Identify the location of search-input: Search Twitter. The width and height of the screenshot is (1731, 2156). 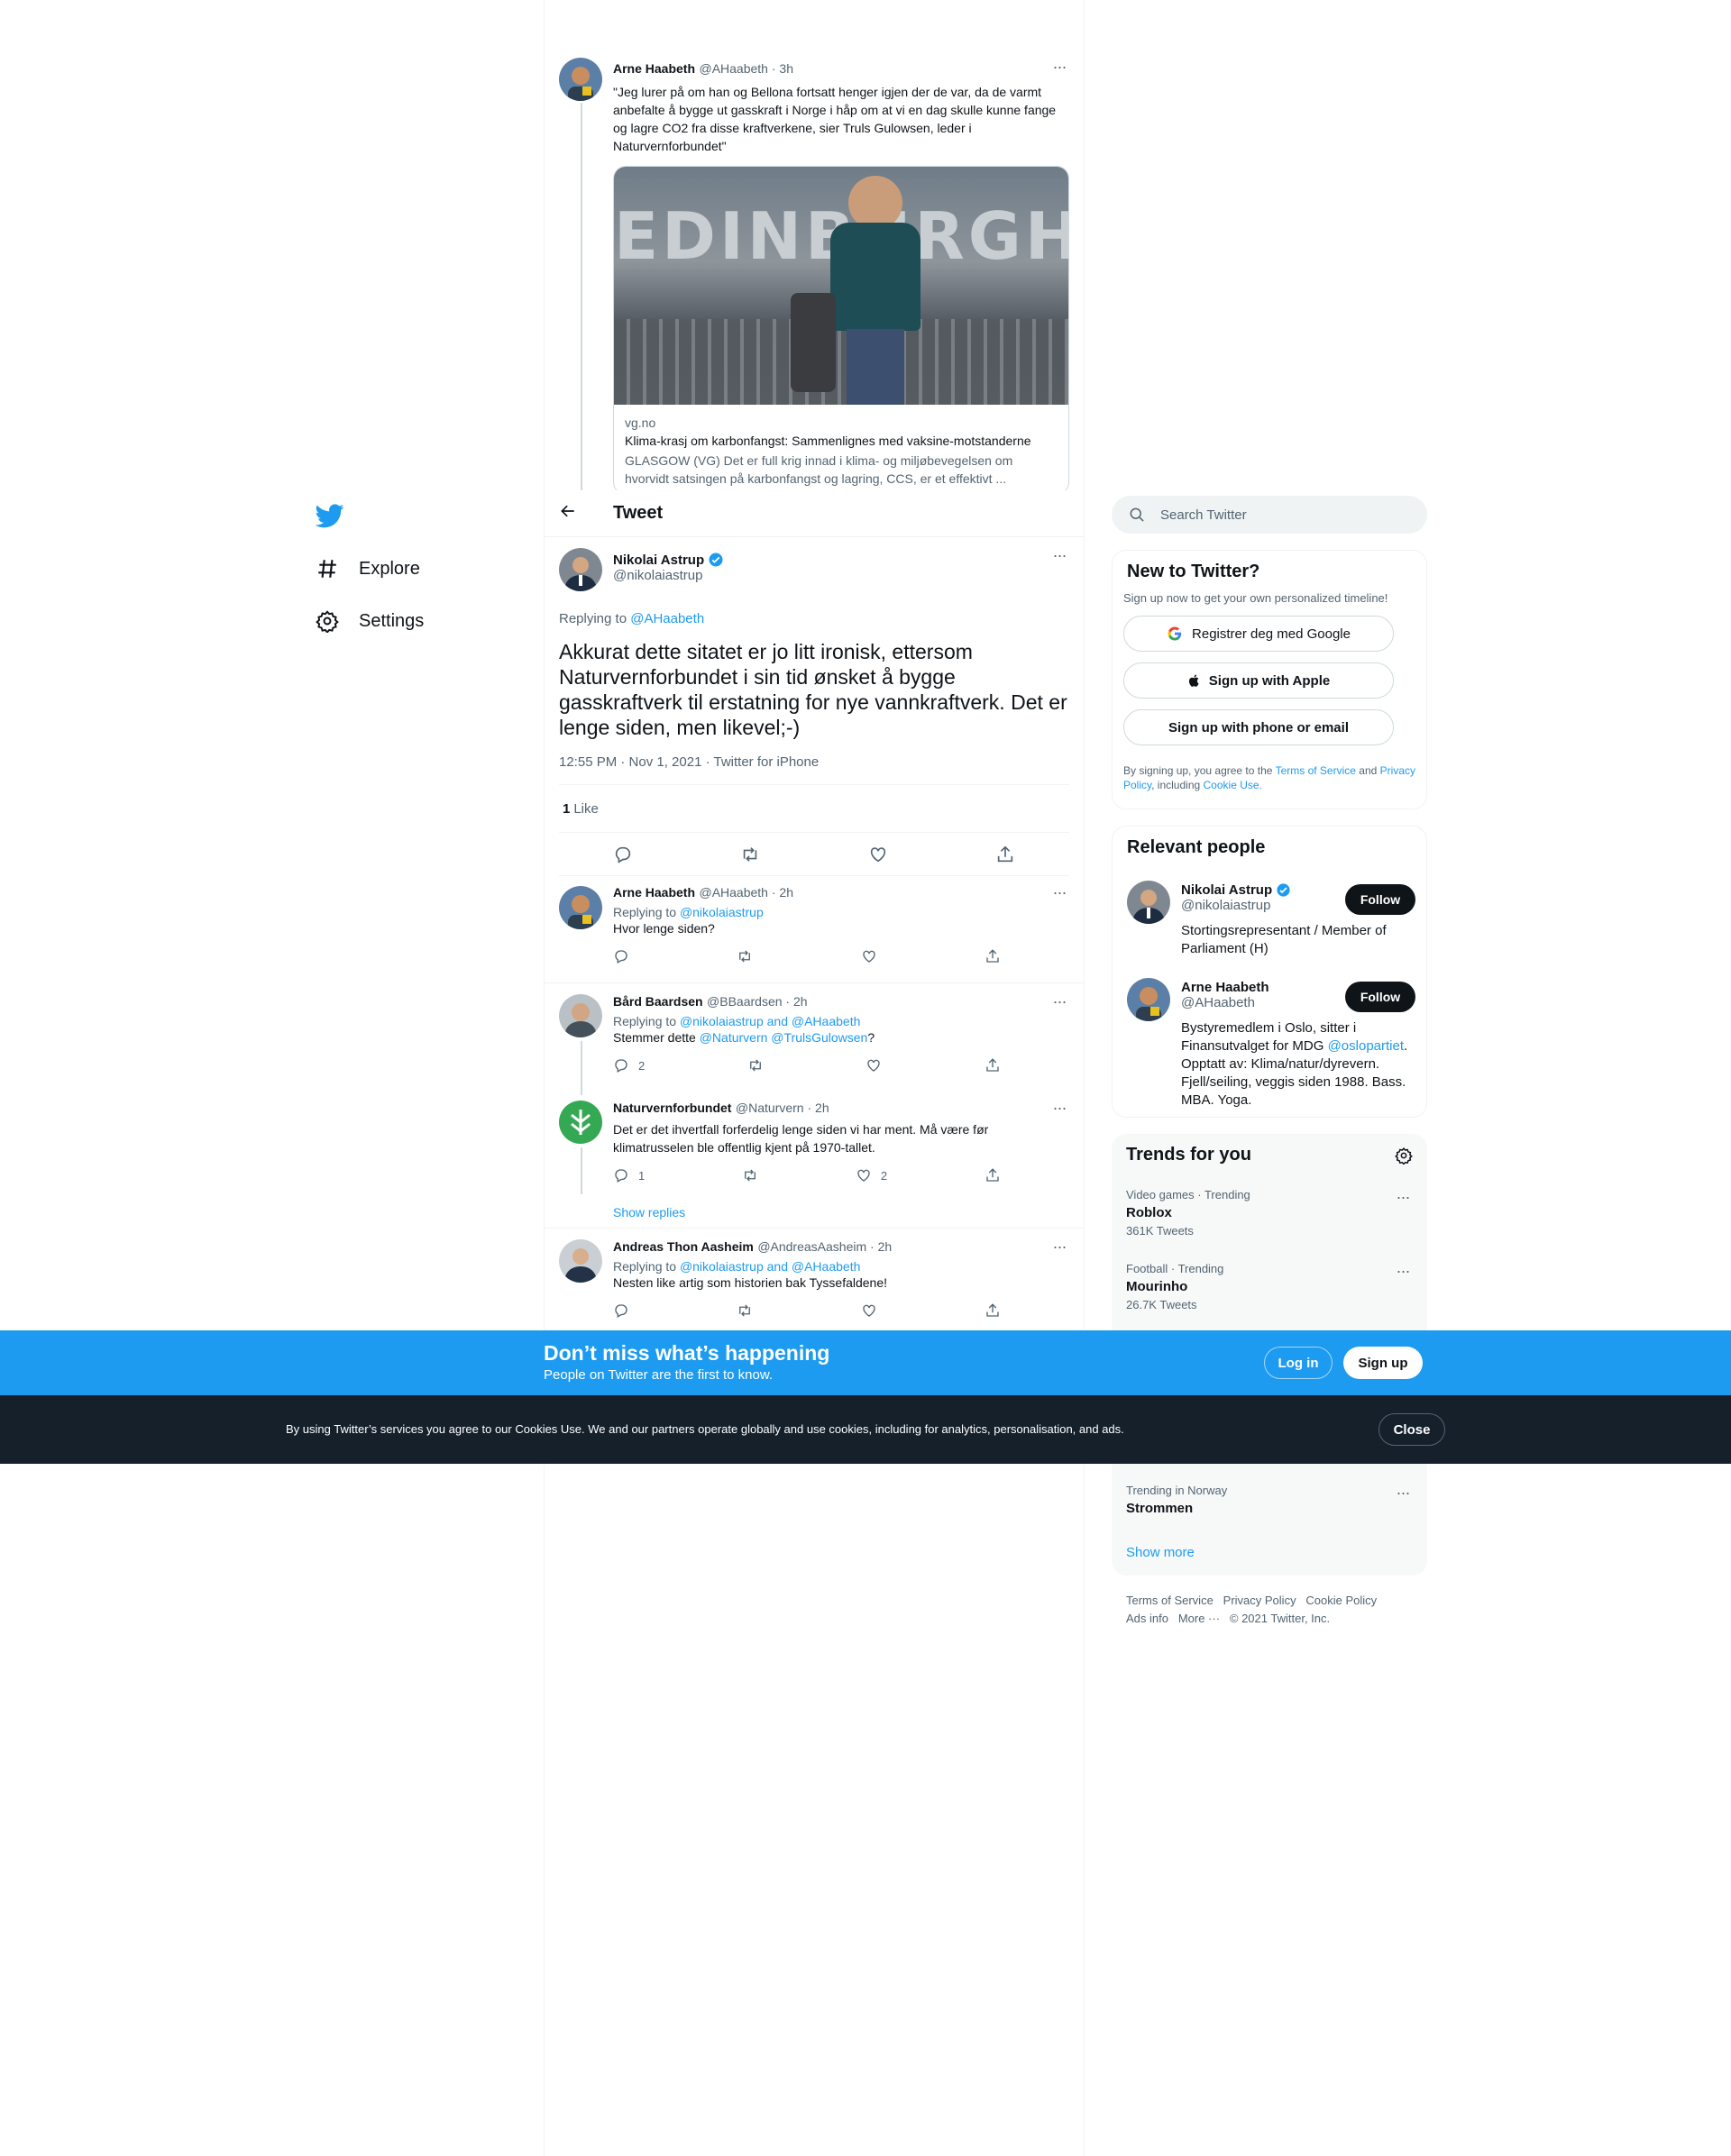
(1269, 515).